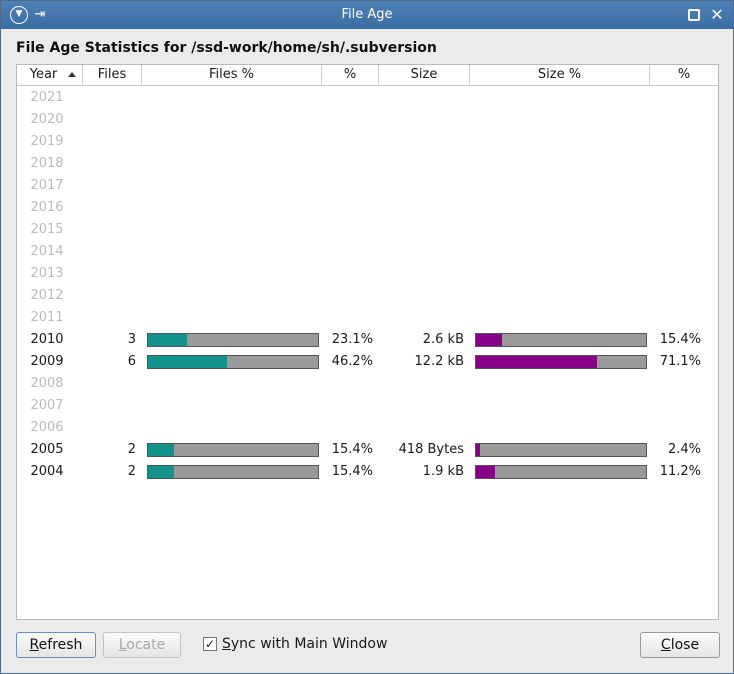 The height and width of the screenshot is (674, 734). What do you see at coordinates (47, 383) in the screenshot?
I see `year-cell: 2008` at bounding box center [47, 383].